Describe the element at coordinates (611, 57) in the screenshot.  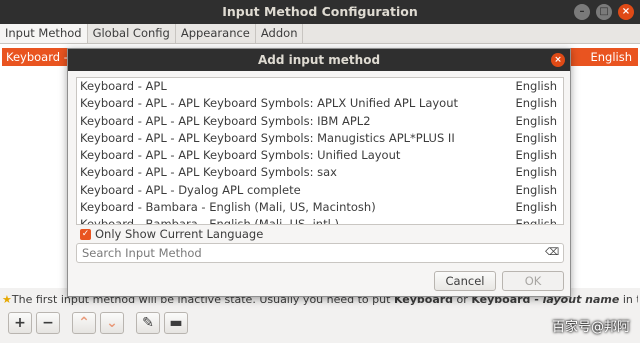
I see `selected-input-method-language: English` at that location.